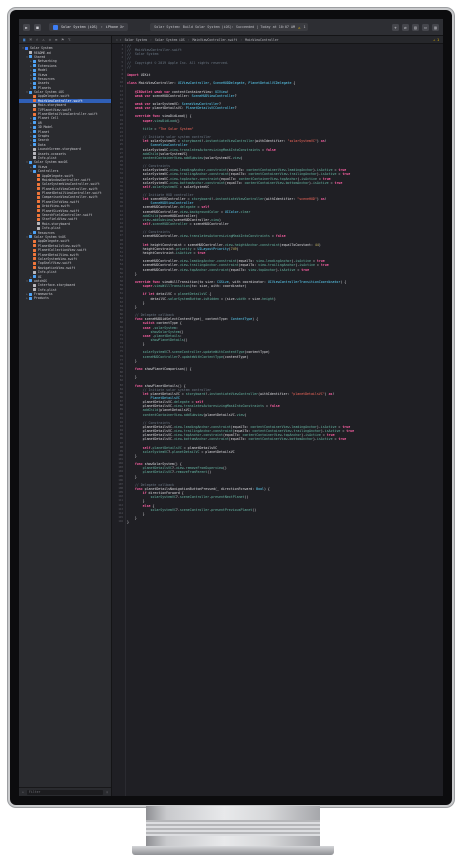 The width and height of the screenshot is (471, 862). What do you see at coordinates (405, 27) in the screenshot?
I see `code-review-button: ⇄` at bounding box center [405, 27].